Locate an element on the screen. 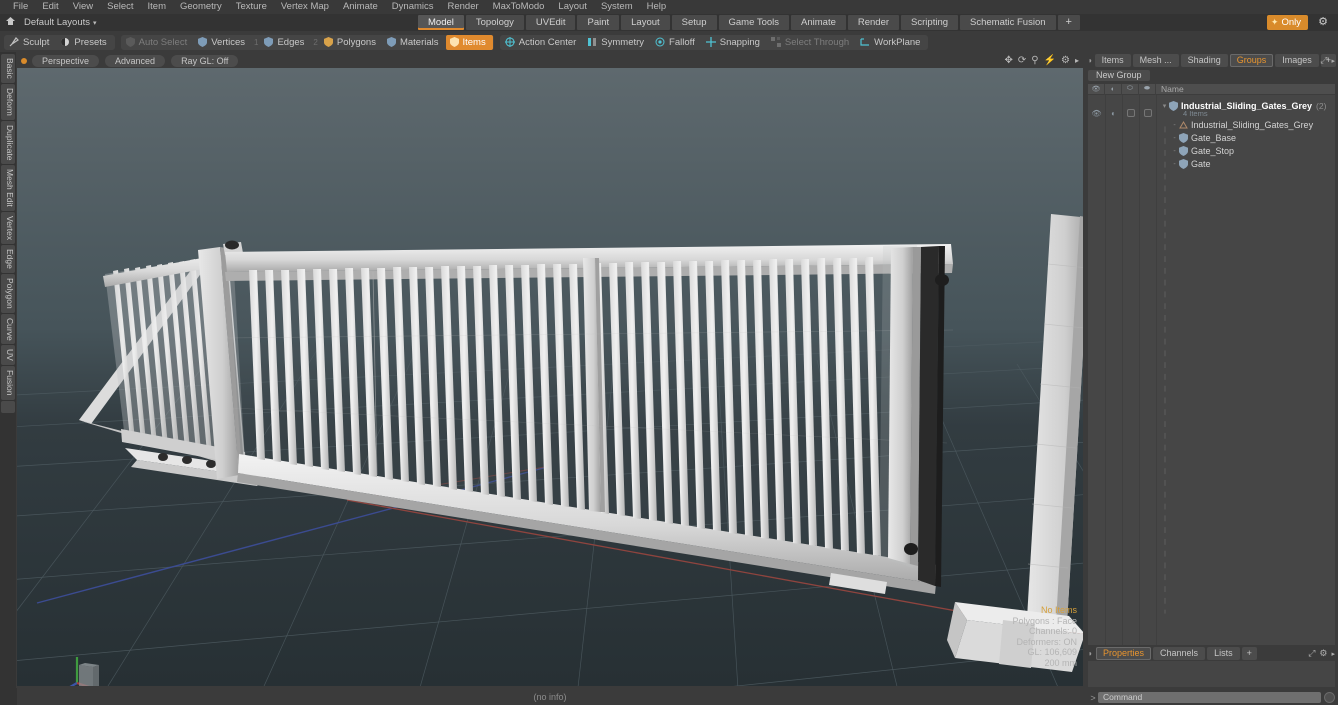  tab-game-tools: Game Tools is located at coordinates (754, 22).